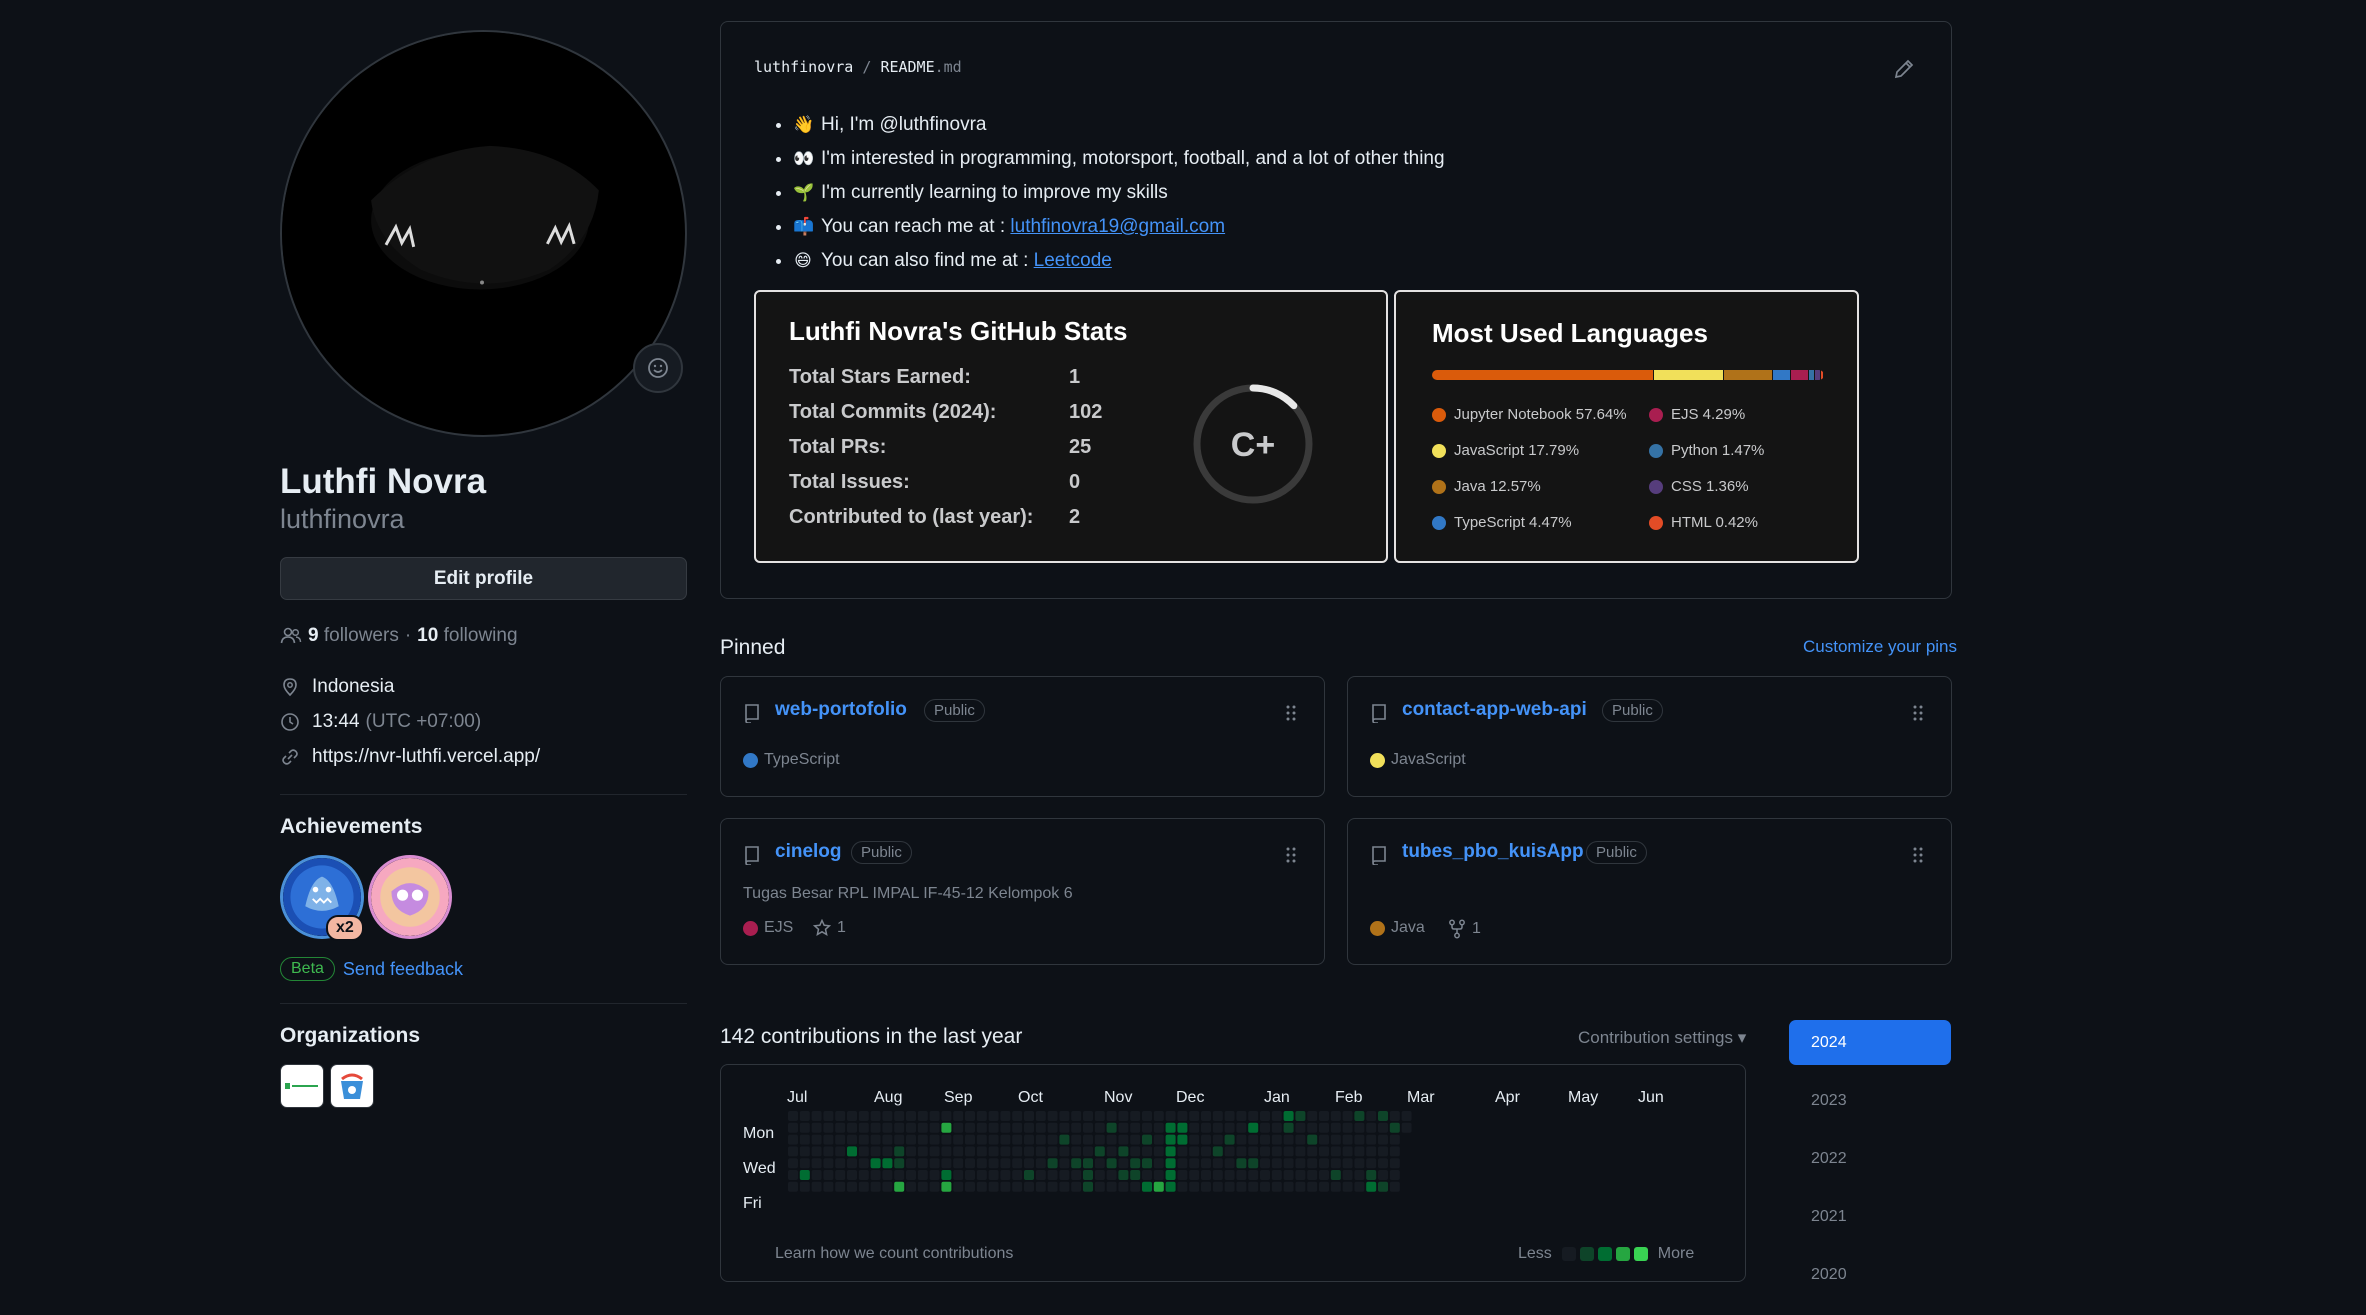 This screenshot has height=1315, width=2366. Describe the element at coordinates (1870, 1158) in the screenshot. I see `year-option: 2022` at that location.